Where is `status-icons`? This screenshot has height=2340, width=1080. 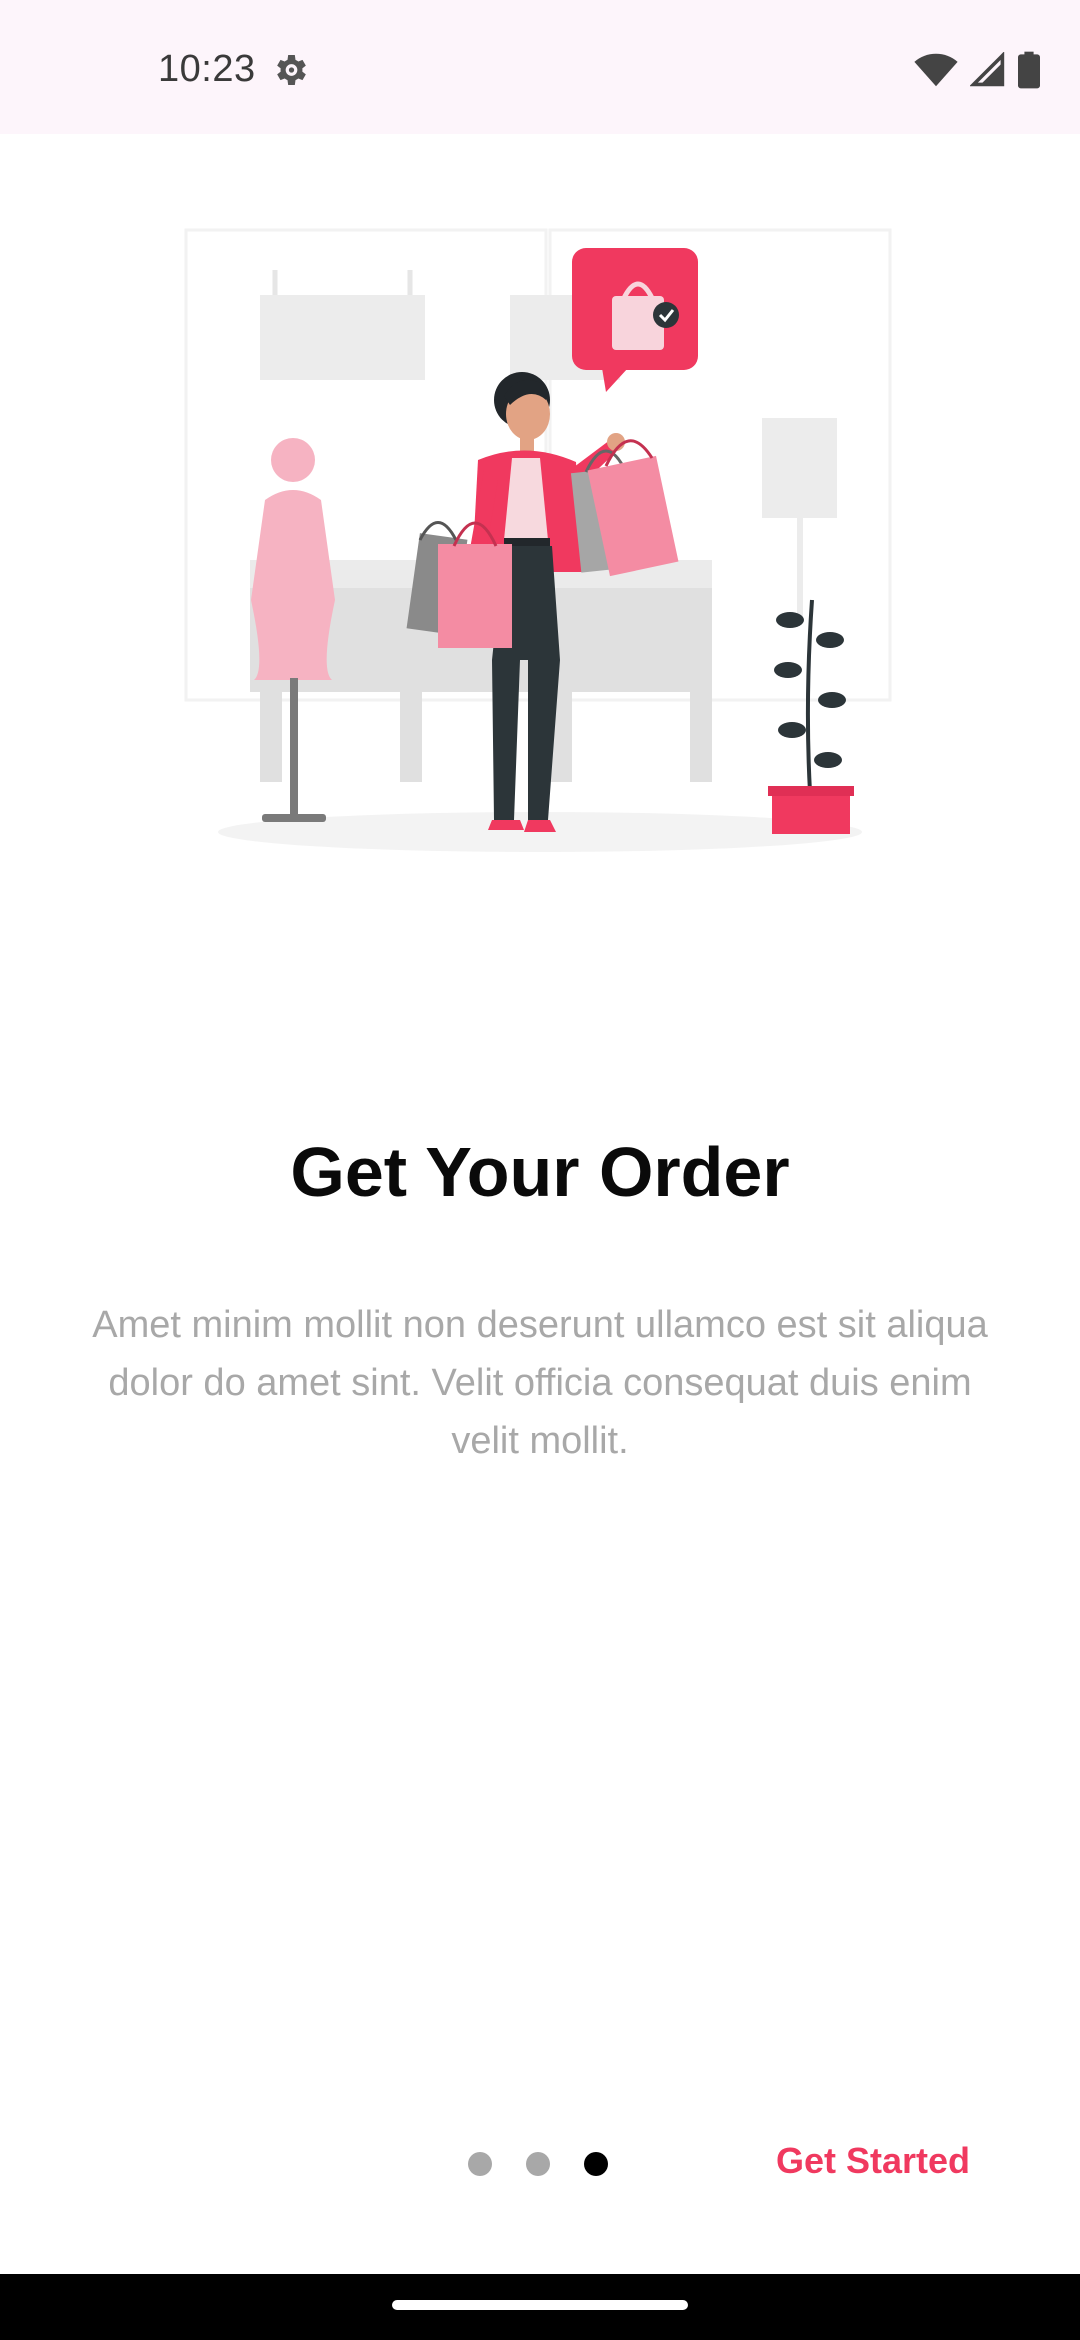 status-icons is located at coordinates (977, 70).